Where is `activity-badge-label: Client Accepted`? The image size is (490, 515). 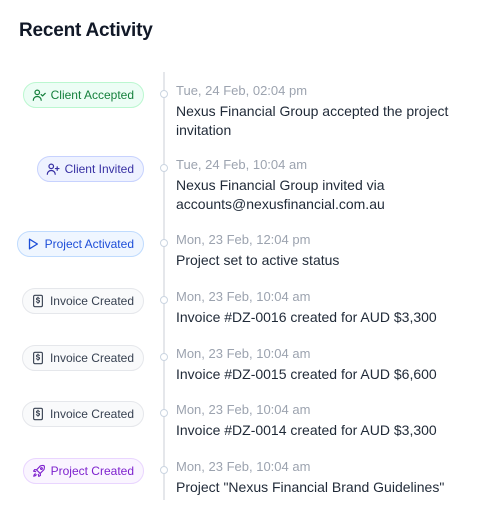
activity-badge-label: Client Accepted is located at coordinates (92, 95).